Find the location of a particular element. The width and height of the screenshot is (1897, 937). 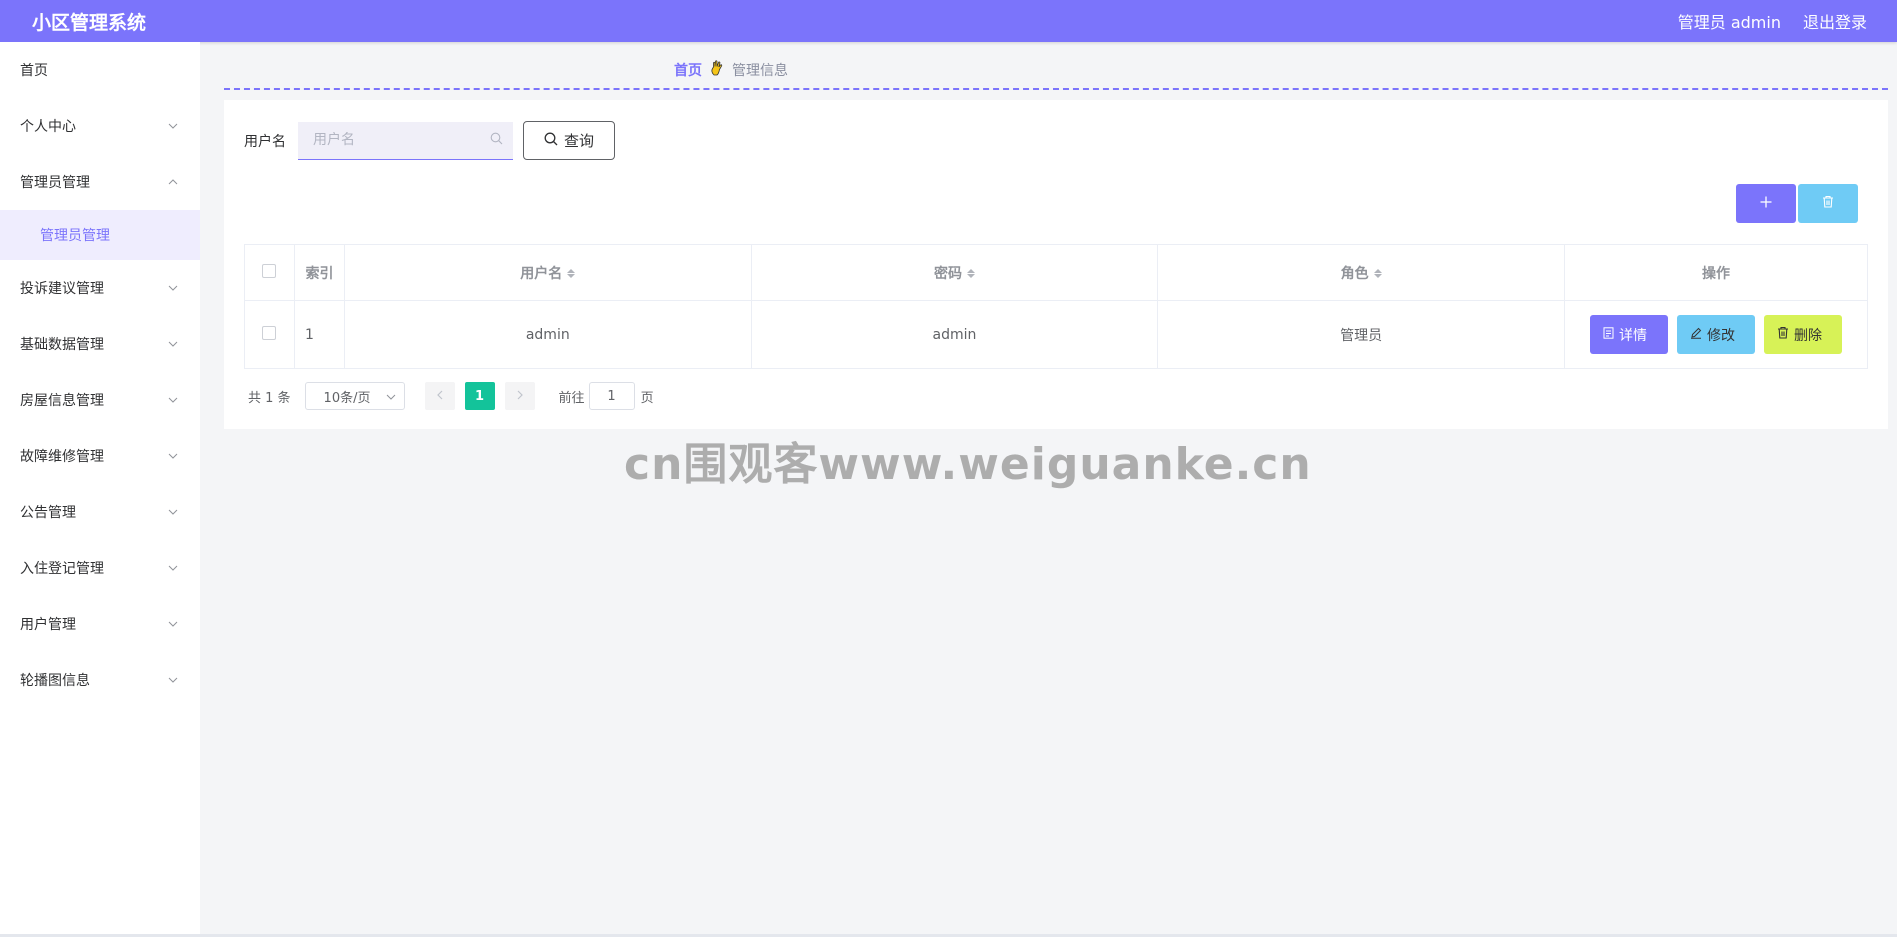

sidebar-item-label: 个人中心 is located at coordinates (48, 127).